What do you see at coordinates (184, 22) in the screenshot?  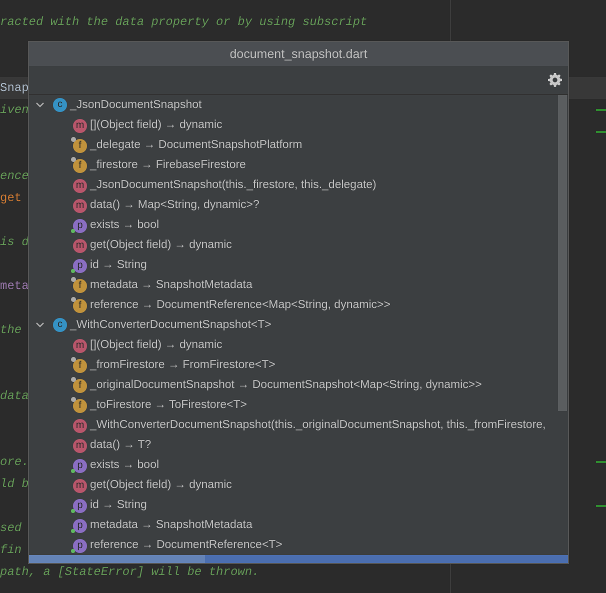 I see `code-text: racted with the data property or by using subscript` at bounding box center [184, 22].